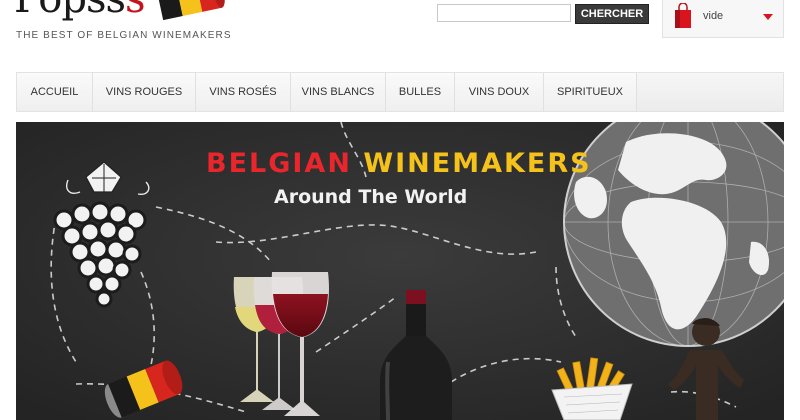 Image resolution: width=800 pixels, height=420 pixels. I want to click on tagline: THE BEST OF BELGIAN WINEMAKERS, so click(124, 35).